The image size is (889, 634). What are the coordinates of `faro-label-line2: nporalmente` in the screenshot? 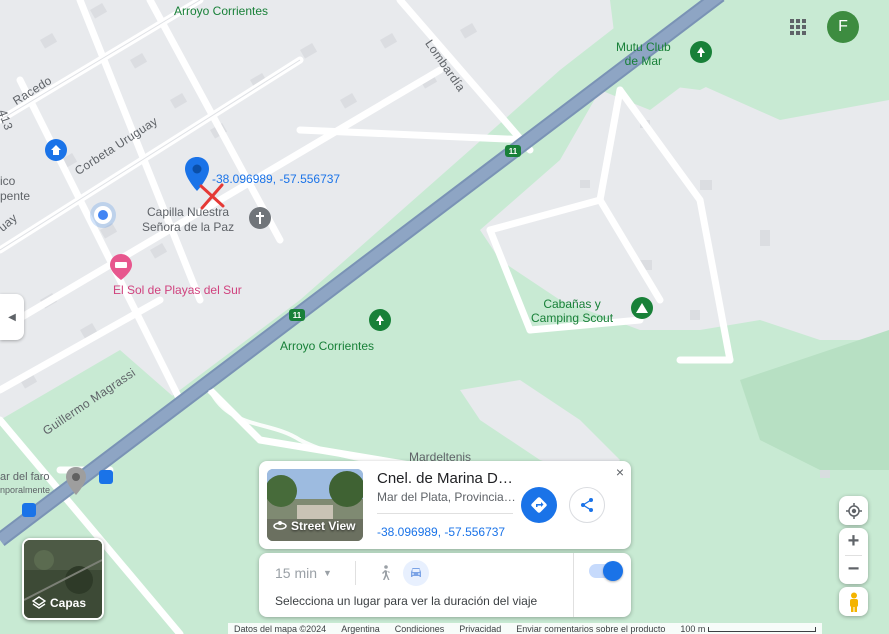 It's located at (25, 490).